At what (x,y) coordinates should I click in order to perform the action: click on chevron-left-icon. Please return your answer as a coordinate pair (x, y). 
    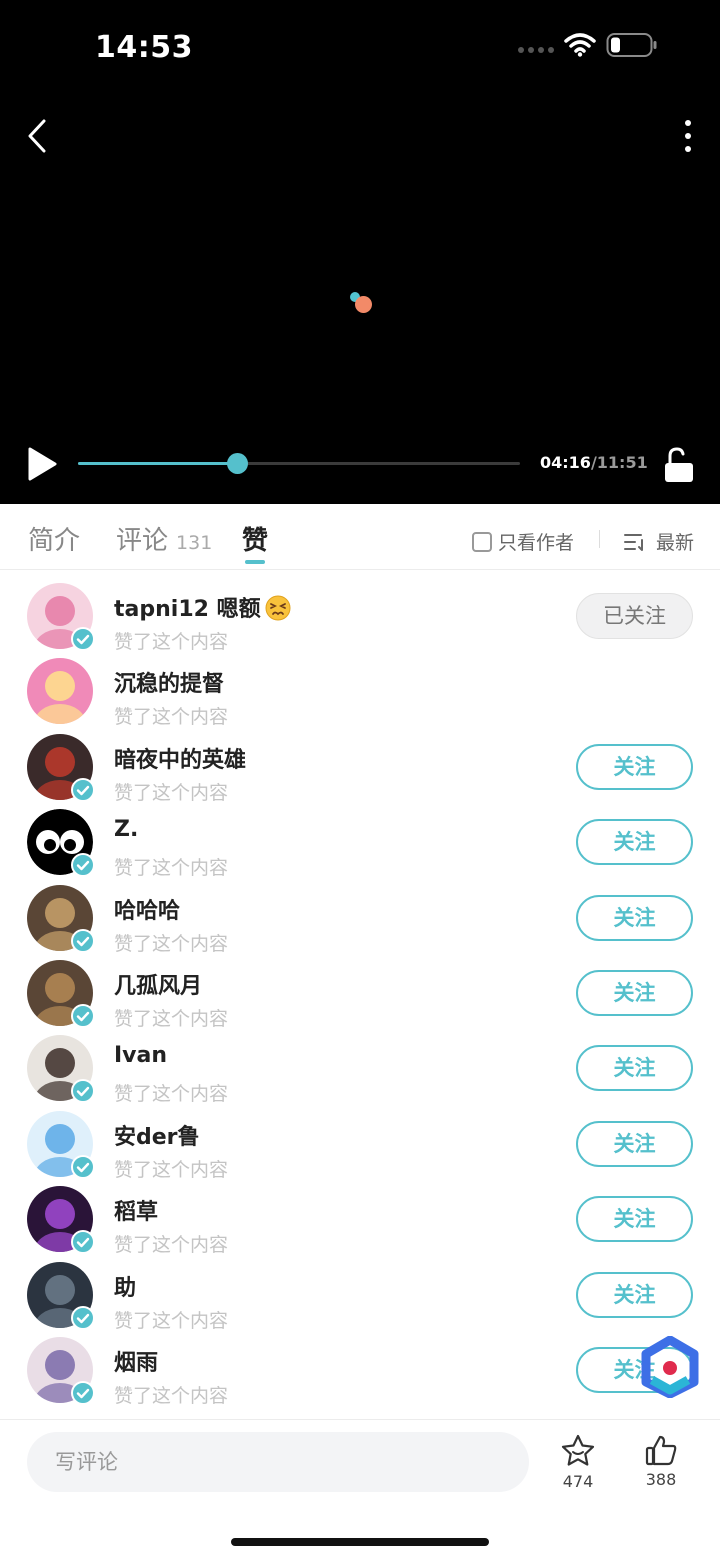
    Looking at the image, I should click on (37, 136).